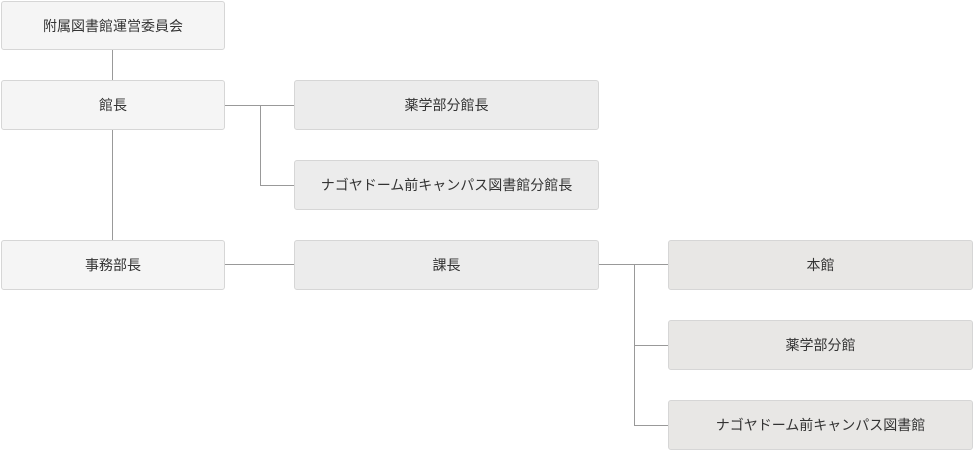 Image resolution: width=973 pixels, height=451 pixels. Describe the element at coordinates (113, 25) in the screenshot. I see `node-committee: 附属図書館運営委員会` at that location.